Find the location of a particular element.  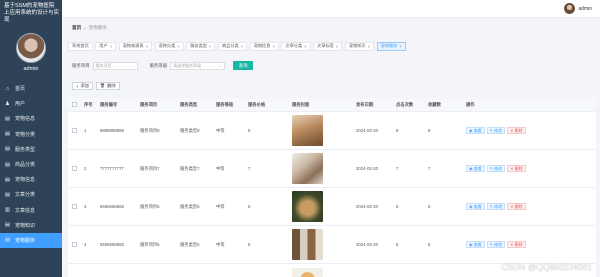

tab-home: 系统首页 is located at coordinates (80, 46).